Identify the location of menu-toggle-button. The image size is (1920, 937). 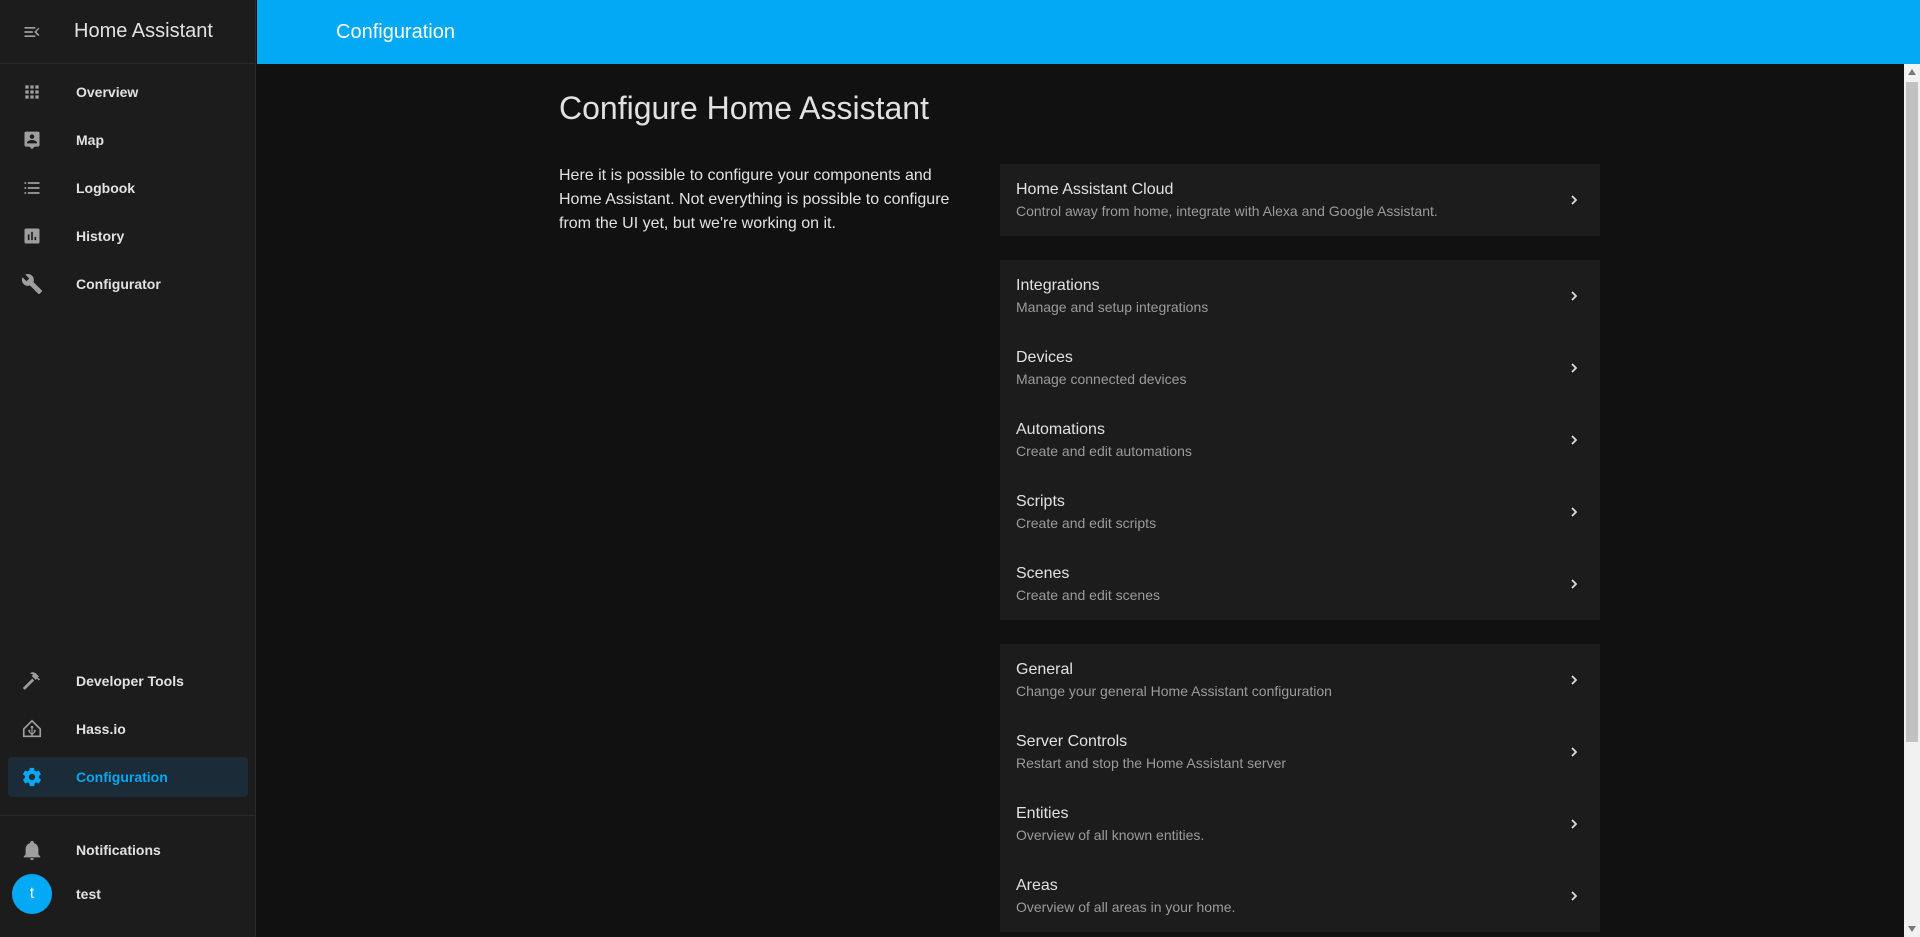
(32, 32).